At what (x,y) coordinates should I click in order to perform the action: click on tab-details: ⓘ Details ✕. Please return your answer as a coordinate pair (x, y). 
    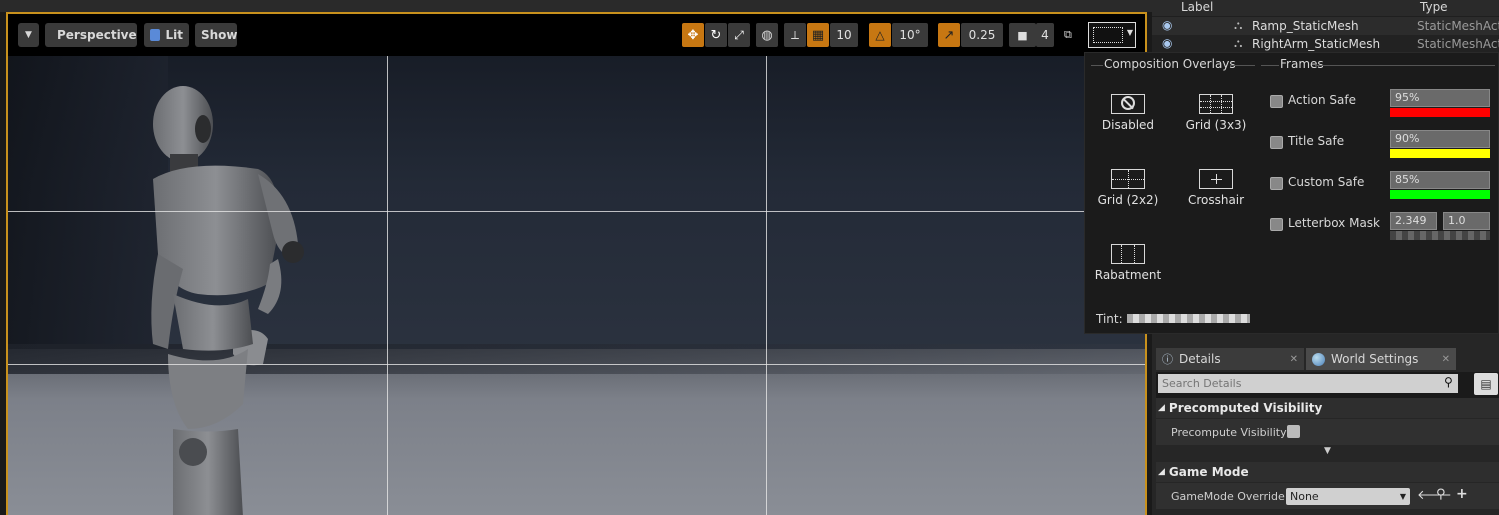
    Looking at the image, I should click on (1230, 359).